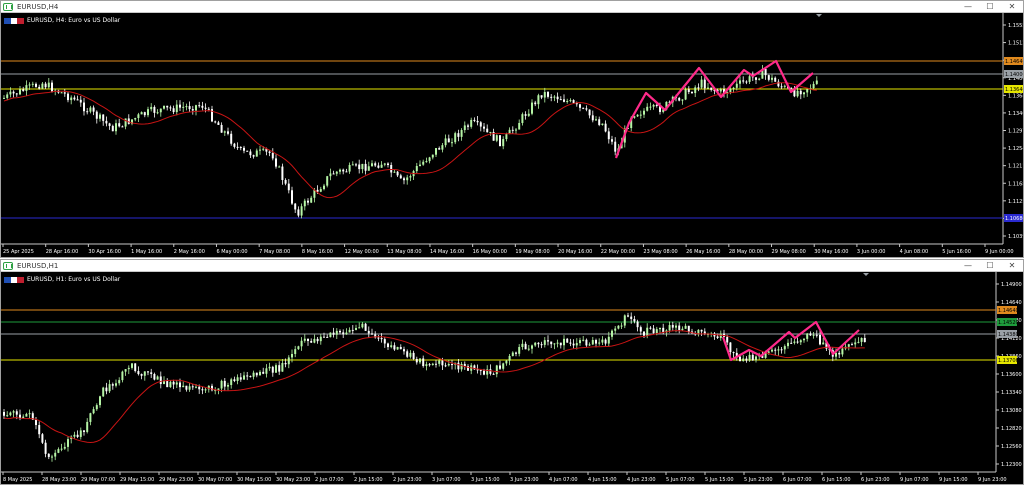 Image resolution: width=1024 pixels, height=485 pixels. Describe the element at coordinates (274, 252) in the screenshot. I see `time-tick-label: 7 May 08:00` at that location.